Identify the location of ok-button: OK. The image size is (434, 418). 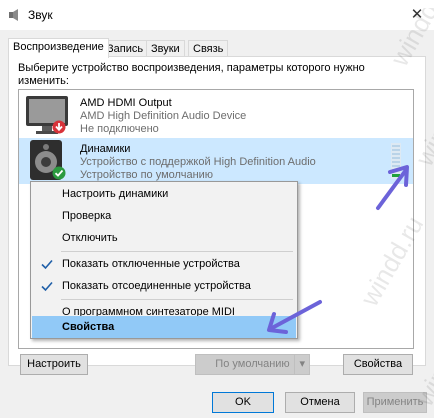
(243, 402).